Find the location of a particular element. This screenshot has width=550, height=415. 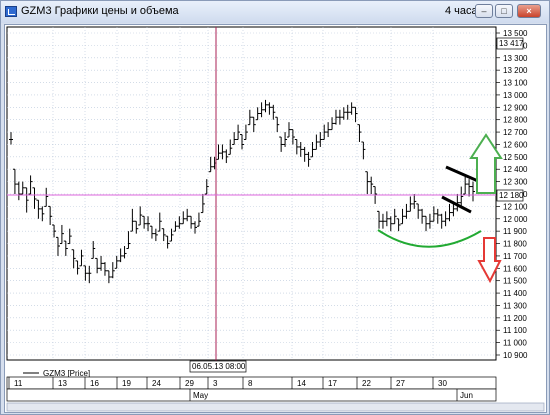

day-label: 30 is located at coordinates (442, 383).